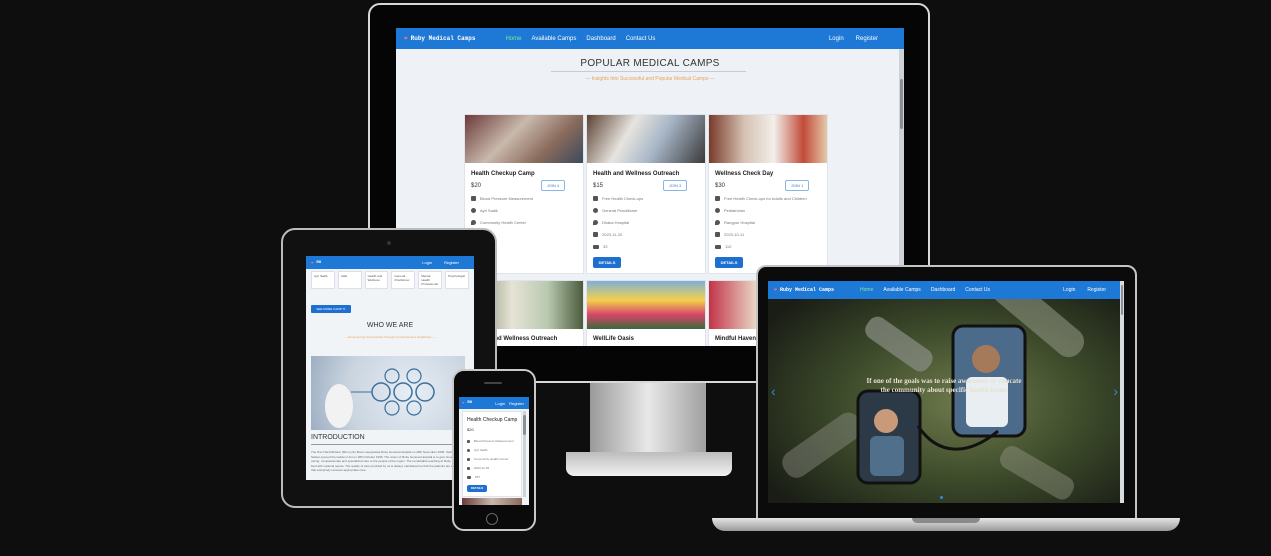  What do you see at coordinates (744, 174) in the screenshot?
I see `camp-title: Wellness Check Day` at bounding box center [744, 174].